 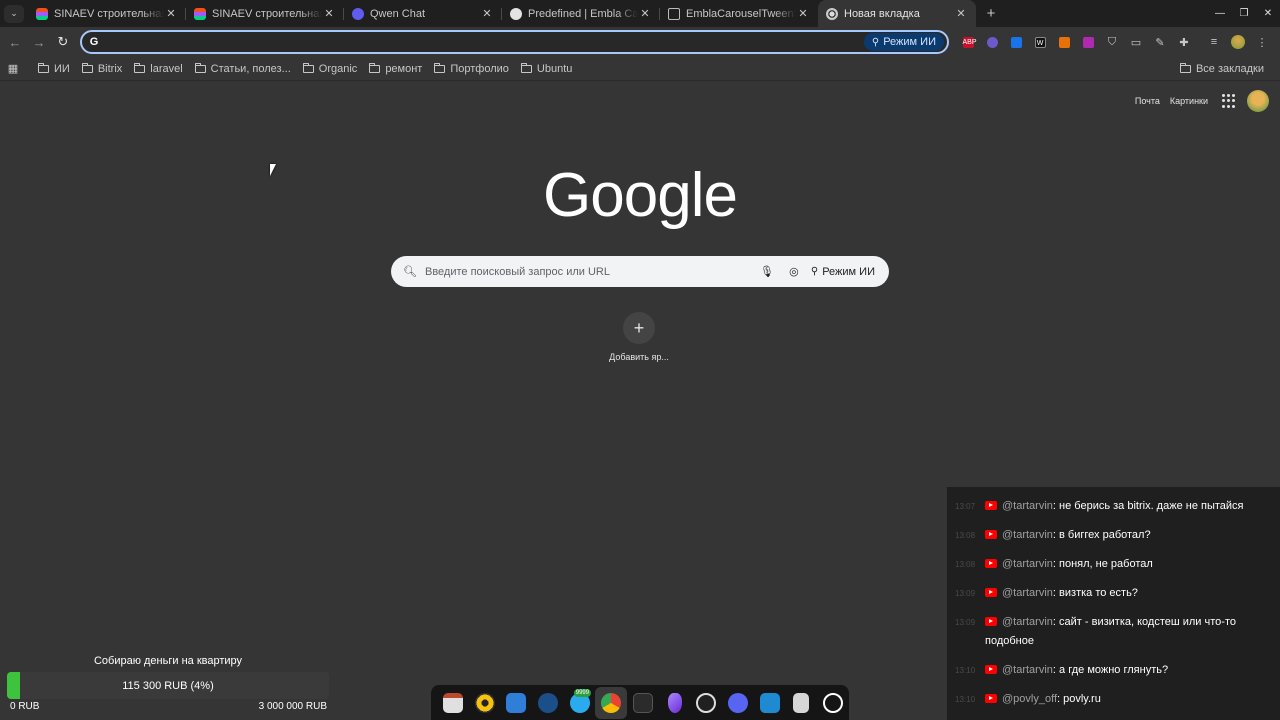 I want to click on tab-new-tab: Новая вкладка ✕, so click(x=897, y=13).